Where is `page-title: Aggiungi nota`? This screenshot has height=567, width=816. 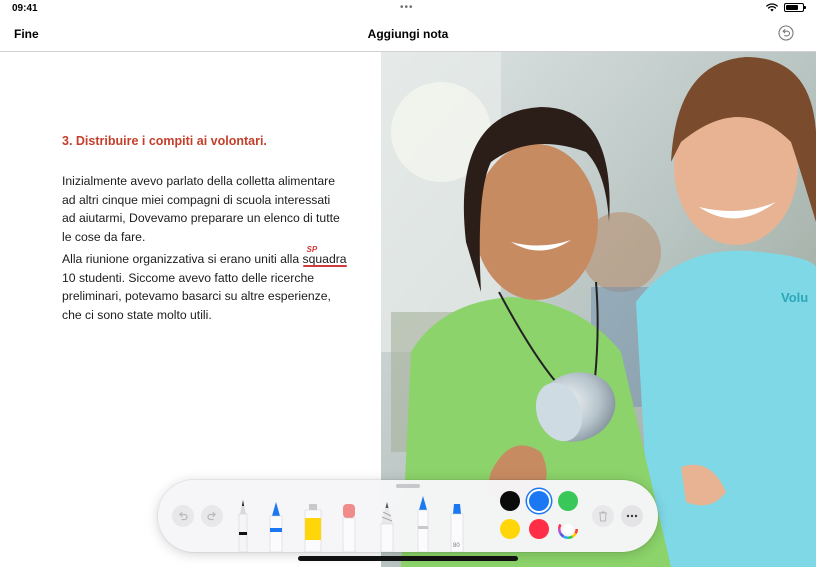
page-title: Aggiungi nota is located at coordinates (408, 34).